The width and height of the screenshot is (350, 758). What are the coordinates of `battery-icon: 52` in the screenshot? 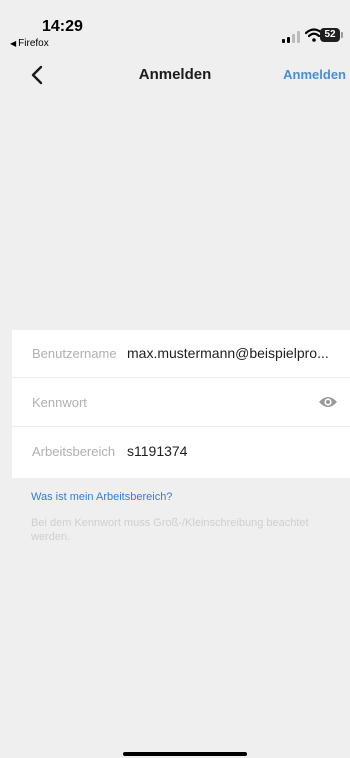 It's located at (332, 35).